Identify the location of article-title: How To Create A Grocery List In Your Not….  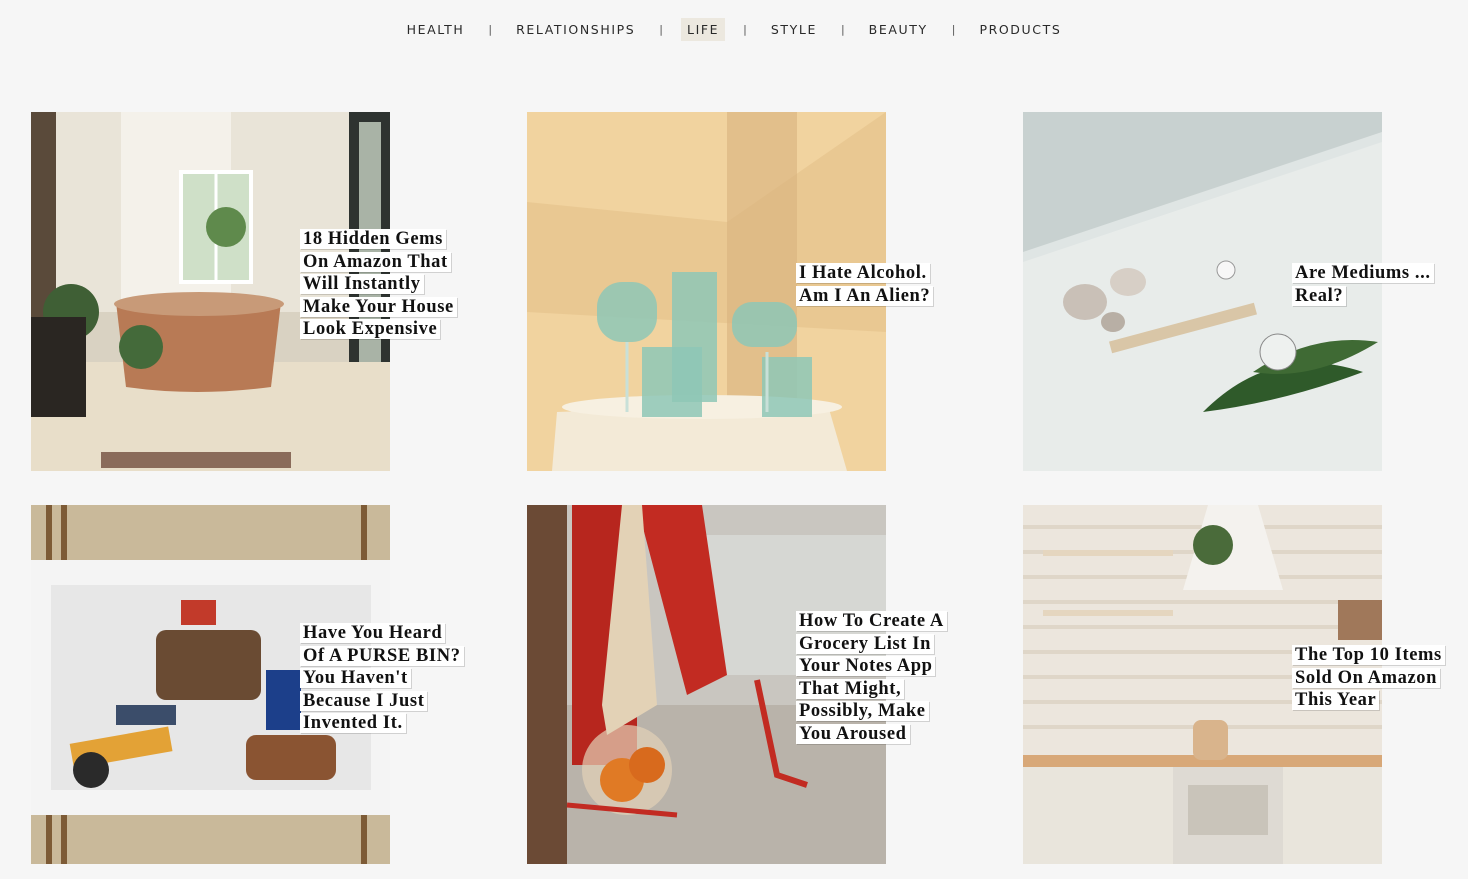
(871, 678).